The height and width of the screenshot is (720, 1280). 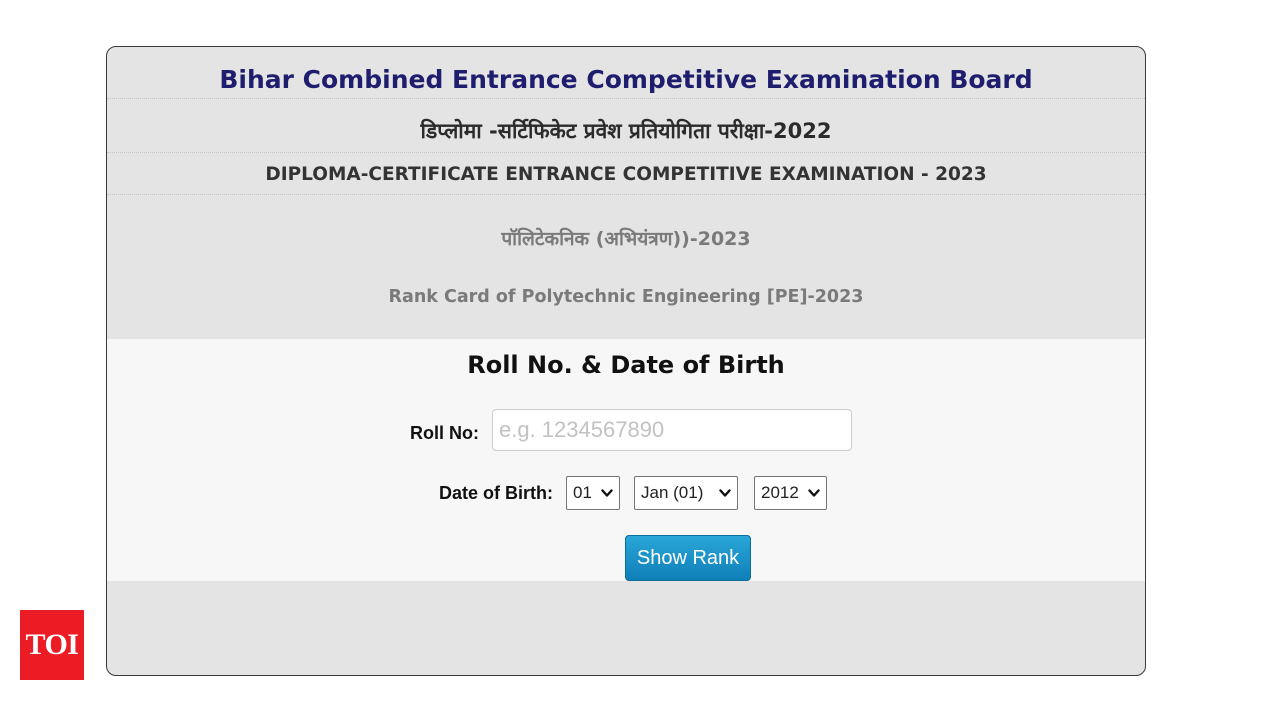 I want to click on show-rank-button: Show Rank, so click(x=688, y=558).